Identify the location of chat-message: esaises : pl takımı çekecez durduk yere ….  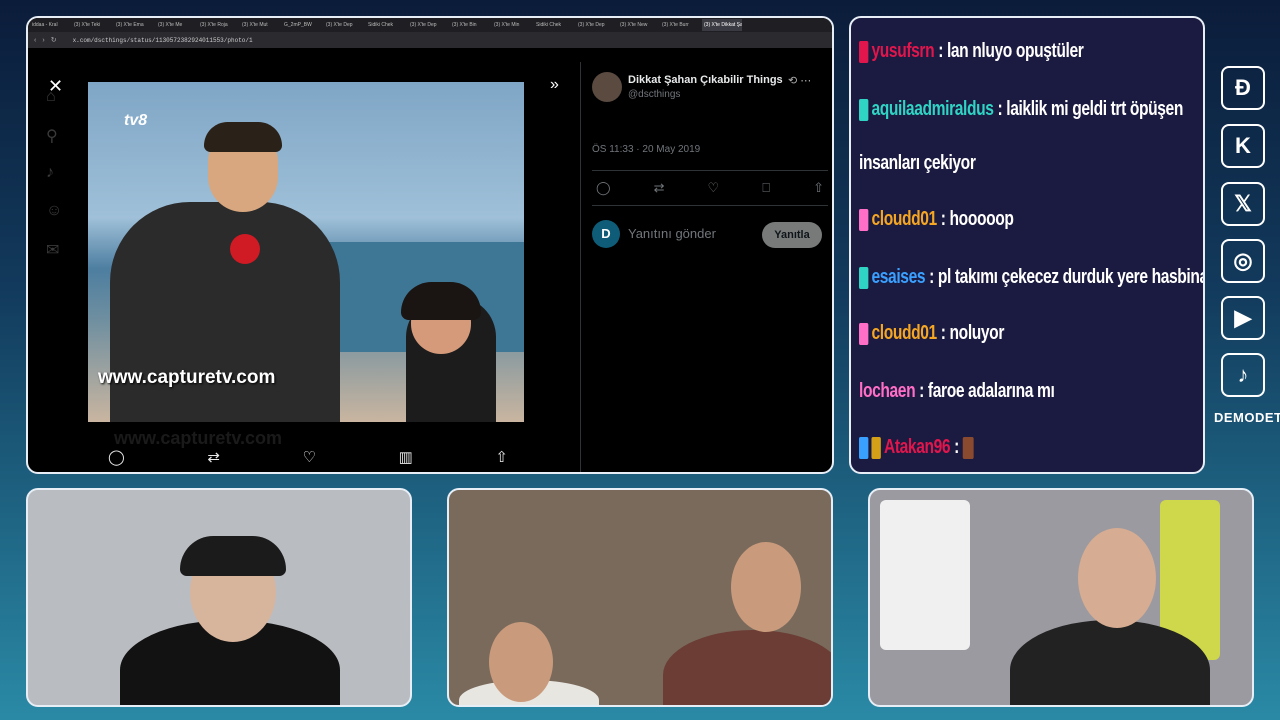
(1031, 277).